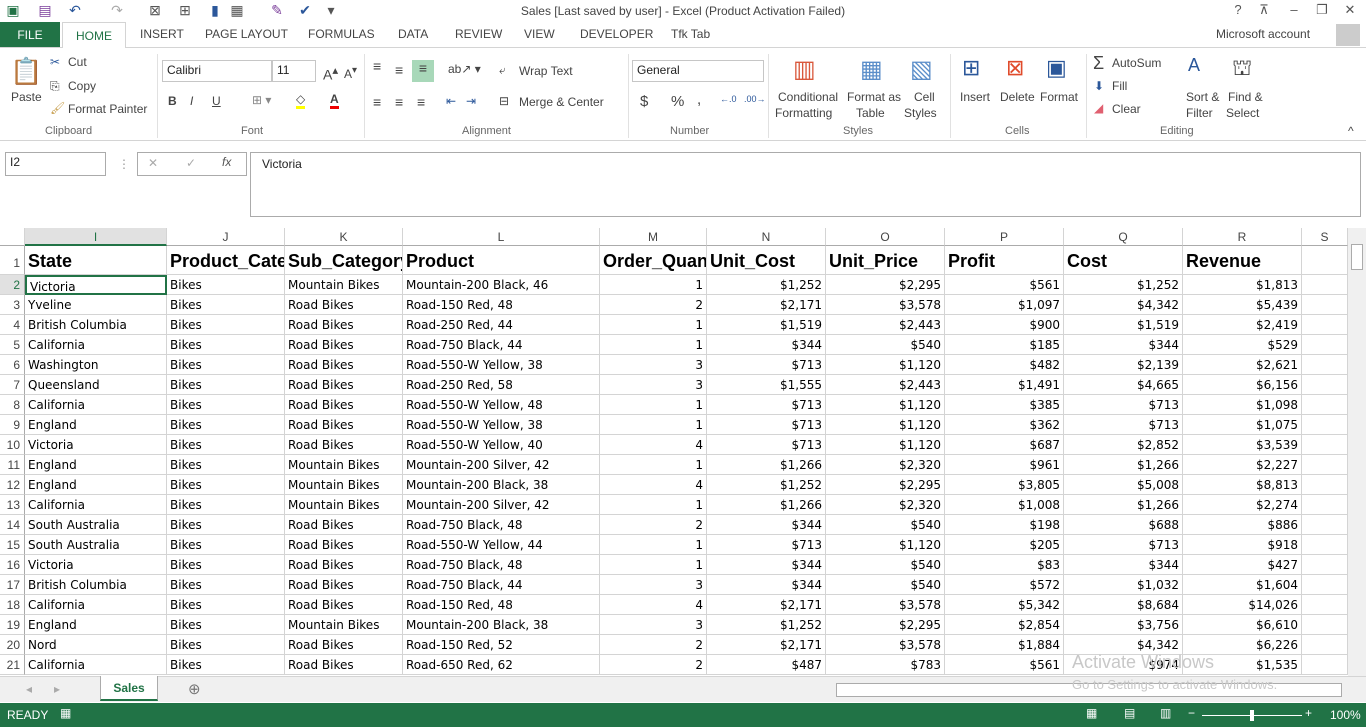 Image resolution: width=1366 pixels, height=727 pixels. Describe the element at coordinates (1004, 505) in the screenshot. I see `cell: $1,008` at that location.